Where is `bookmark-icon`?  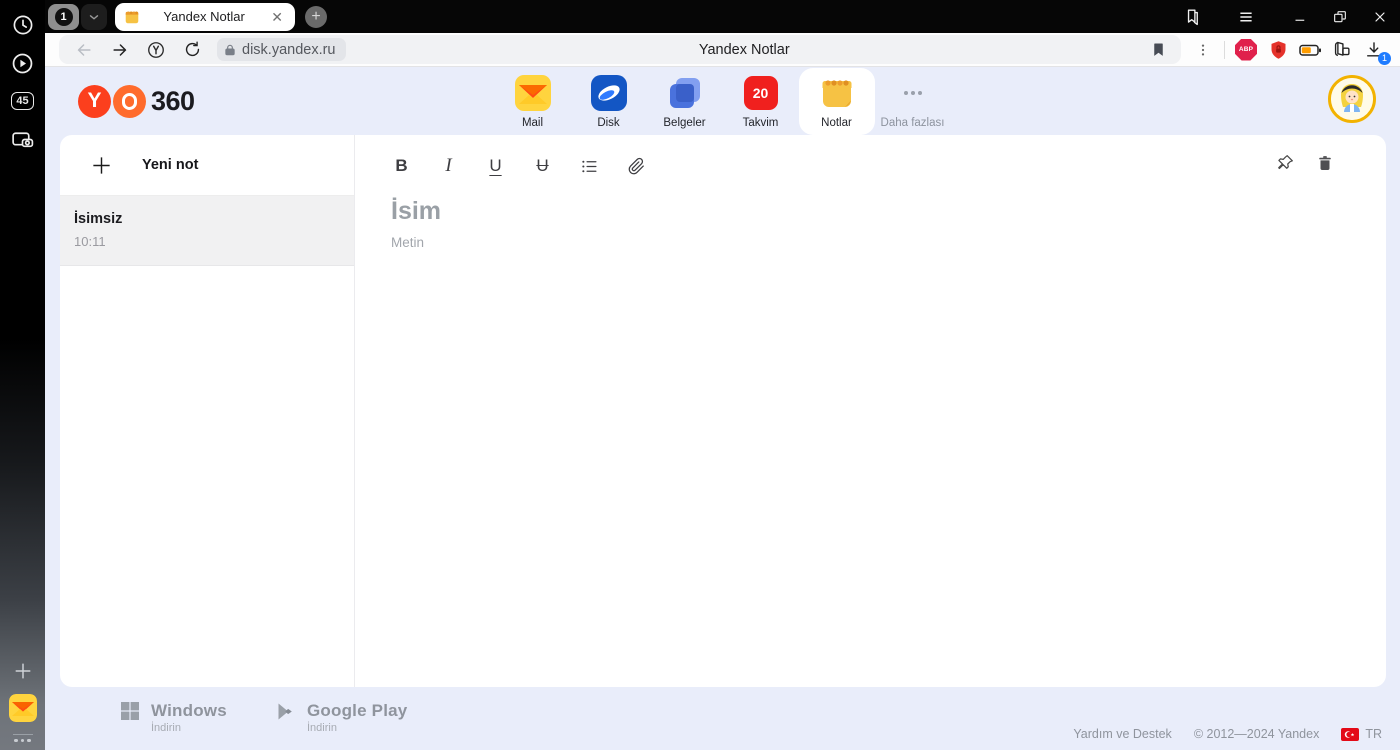
bookmark-icon is located at coordinates (1158, 50).